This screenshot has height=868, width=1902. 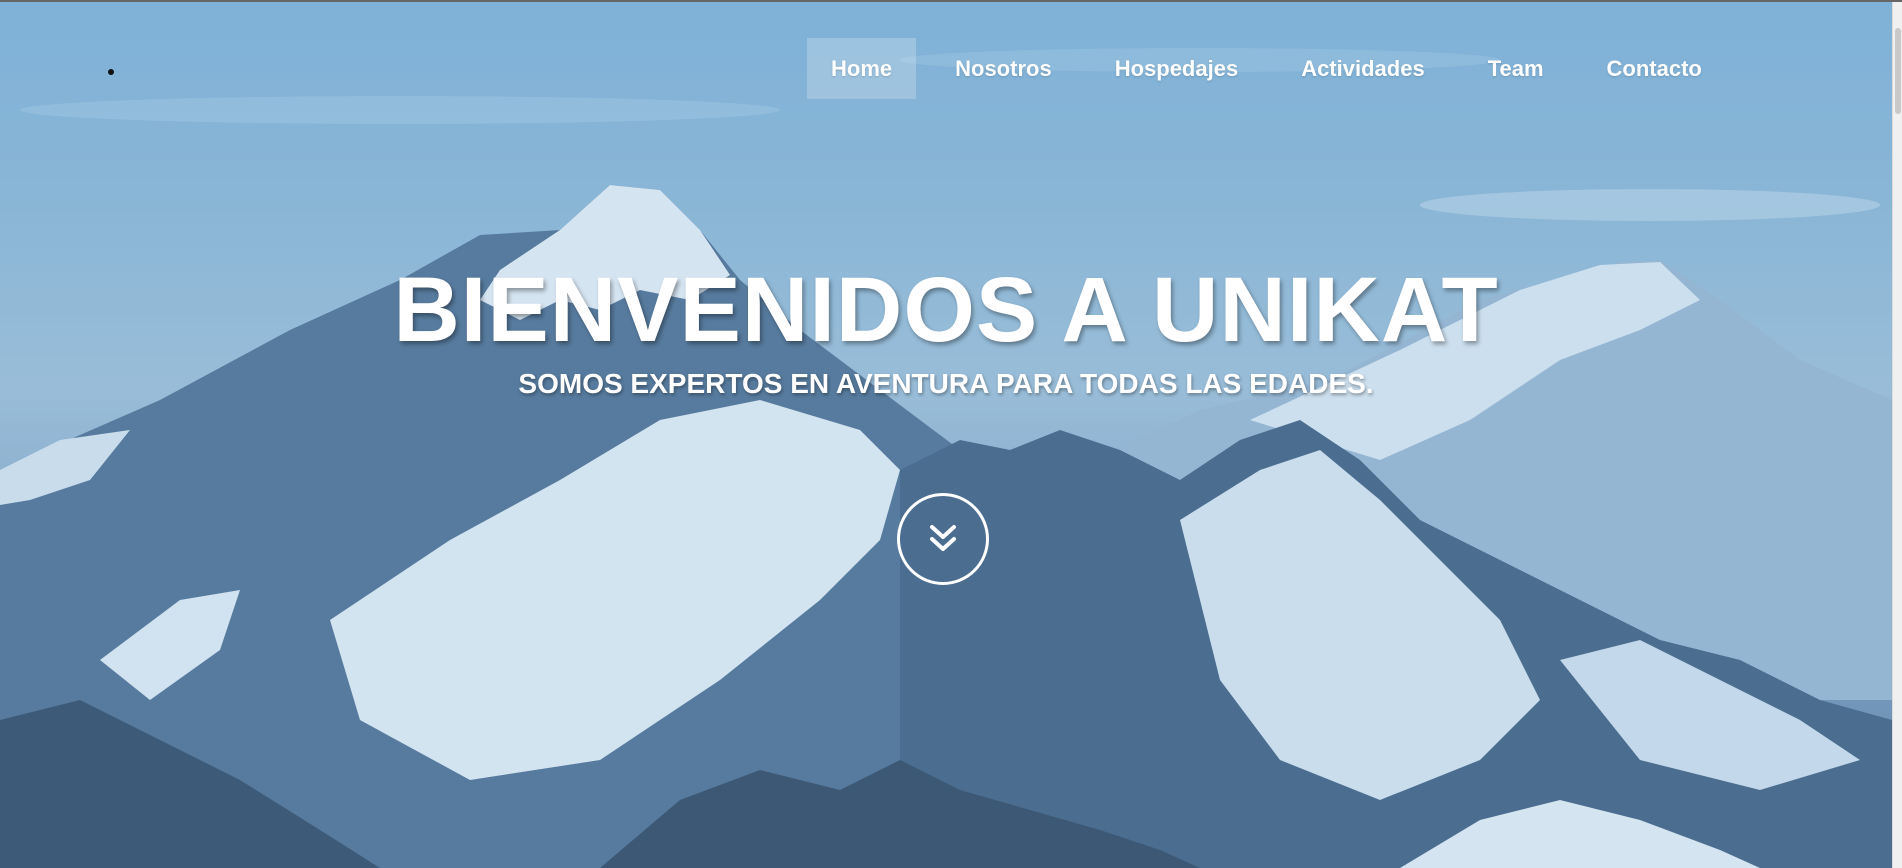 I want to click on hero-title: BIENVENIDOS A UNIKAT, so click(x=946, y=310).